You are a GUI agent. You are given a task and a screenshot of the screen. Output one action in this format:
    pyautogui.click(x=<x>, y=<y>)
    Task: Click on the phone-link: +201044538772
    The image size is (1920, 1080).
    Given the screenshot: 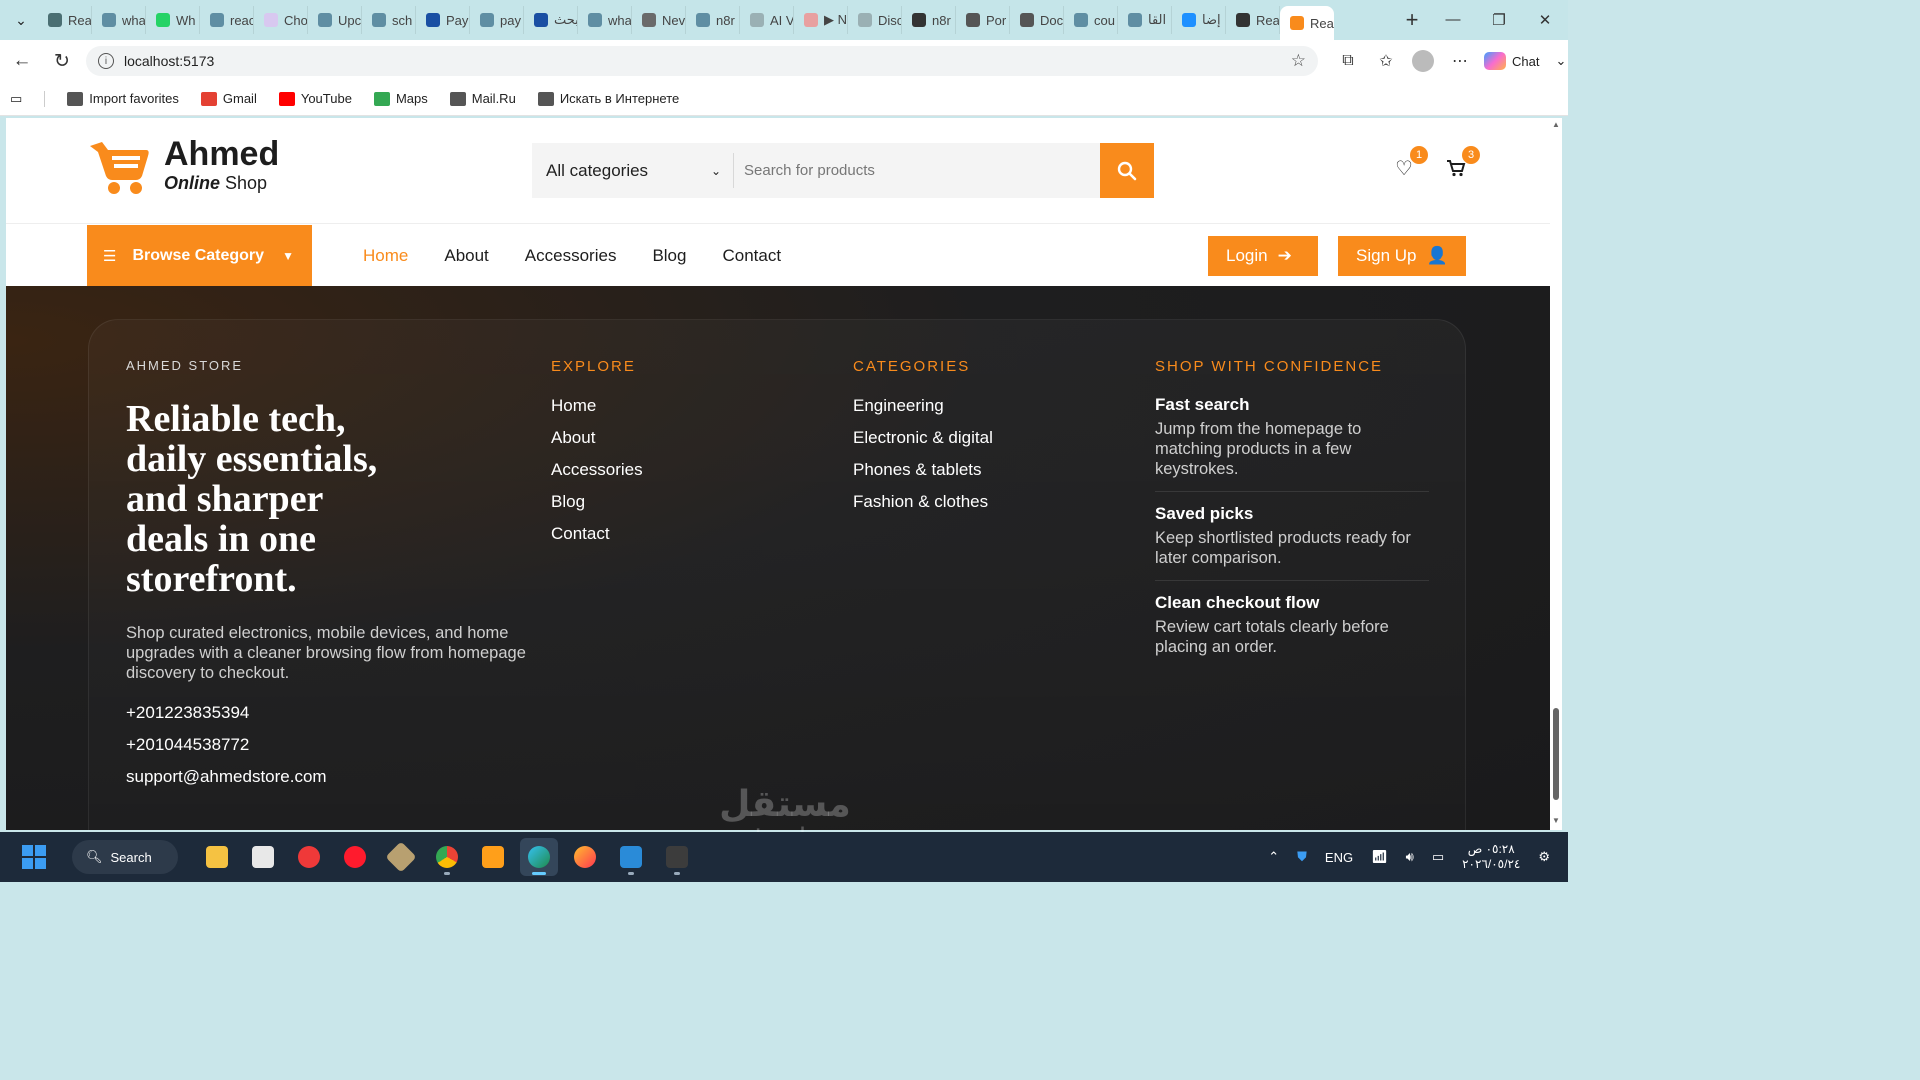 What is the action you would take?
    pyautogui.click(x=326, y=745)
    